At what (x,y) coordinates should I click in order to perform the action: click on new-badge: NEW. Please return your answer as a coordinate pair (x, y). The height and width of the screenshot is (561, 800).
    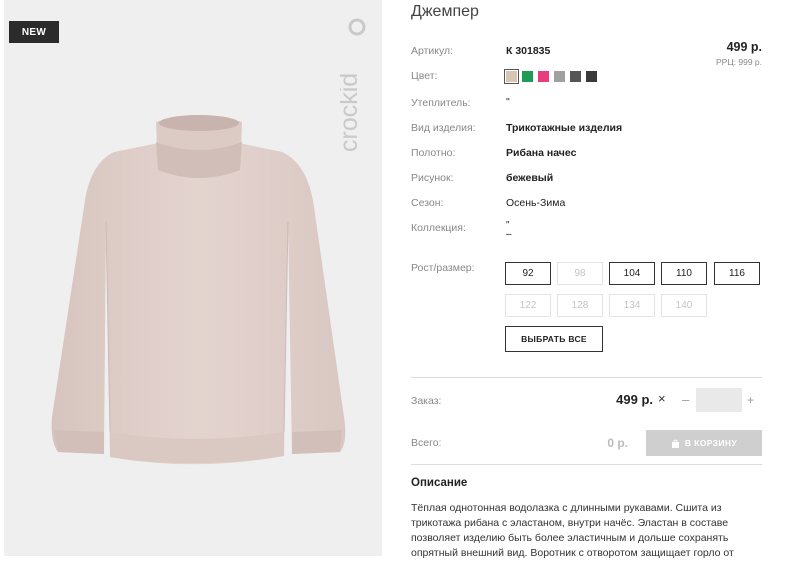
    Looking at the image, I should click on (34, 32).